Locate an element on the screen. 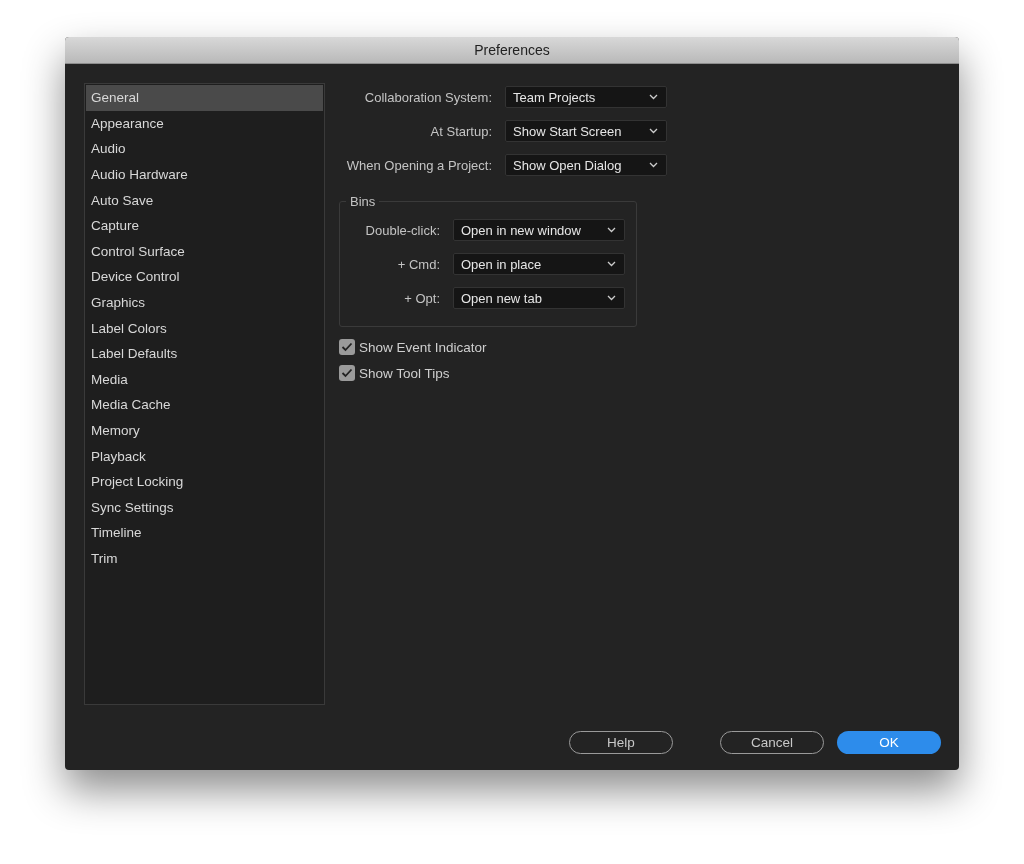 This screenshot has width=1024, height=864. sidebar-item: Project Locking is located at coordinates (204, 481).